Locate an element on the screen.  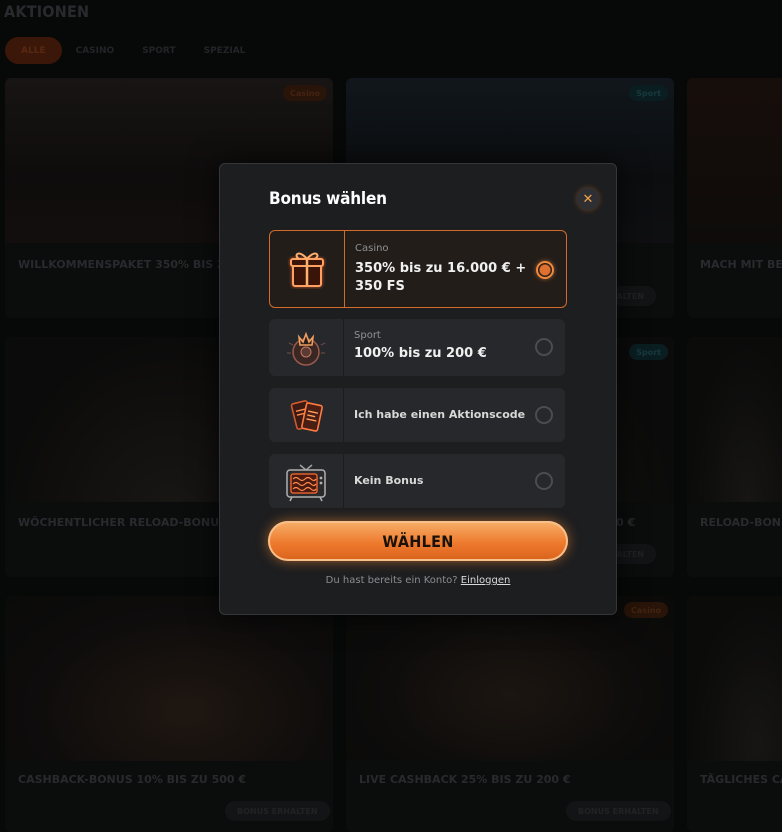
bonus-option-promo-code: Ich habe einen Aktionscode is located at coordinates (417, 415).